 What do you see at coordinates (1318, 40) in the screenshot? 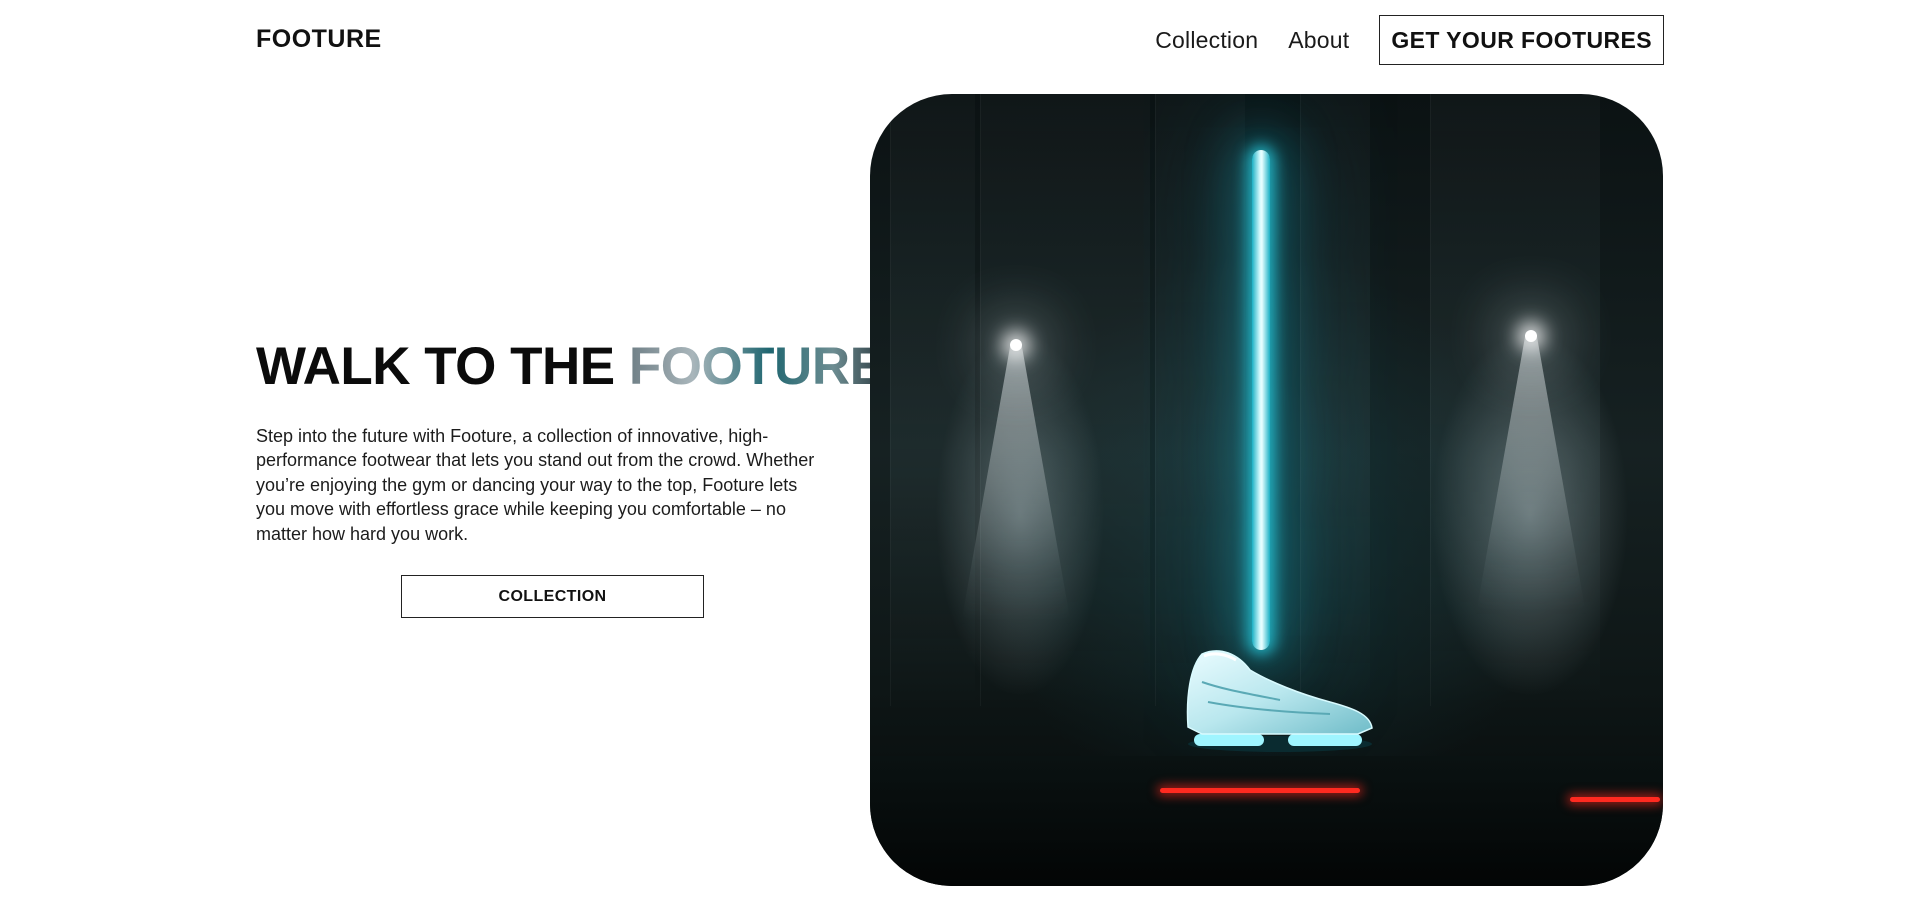
I see `nav-link-about: About` at bounding box center [1318, 40].